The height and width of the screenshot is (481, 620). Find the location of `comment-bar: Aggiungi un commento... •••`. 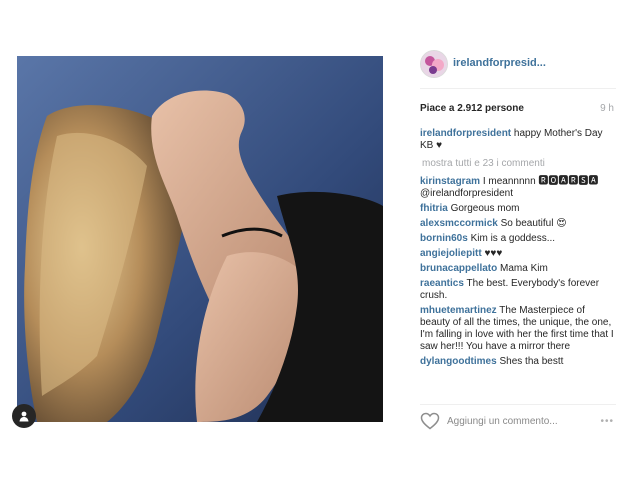

comment-bar: Aggiungi un commento... ••• is located at coordinates (512, 424).